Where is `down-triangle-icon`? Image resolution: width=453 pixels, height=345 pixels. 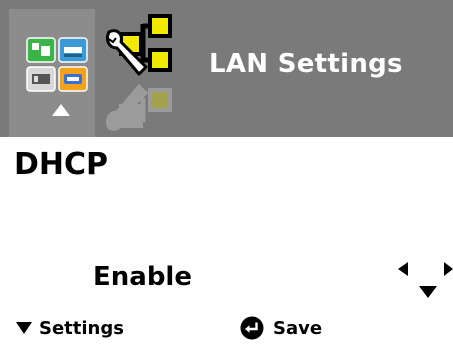
down-triangle-icon is located at coordinates (24, 328).